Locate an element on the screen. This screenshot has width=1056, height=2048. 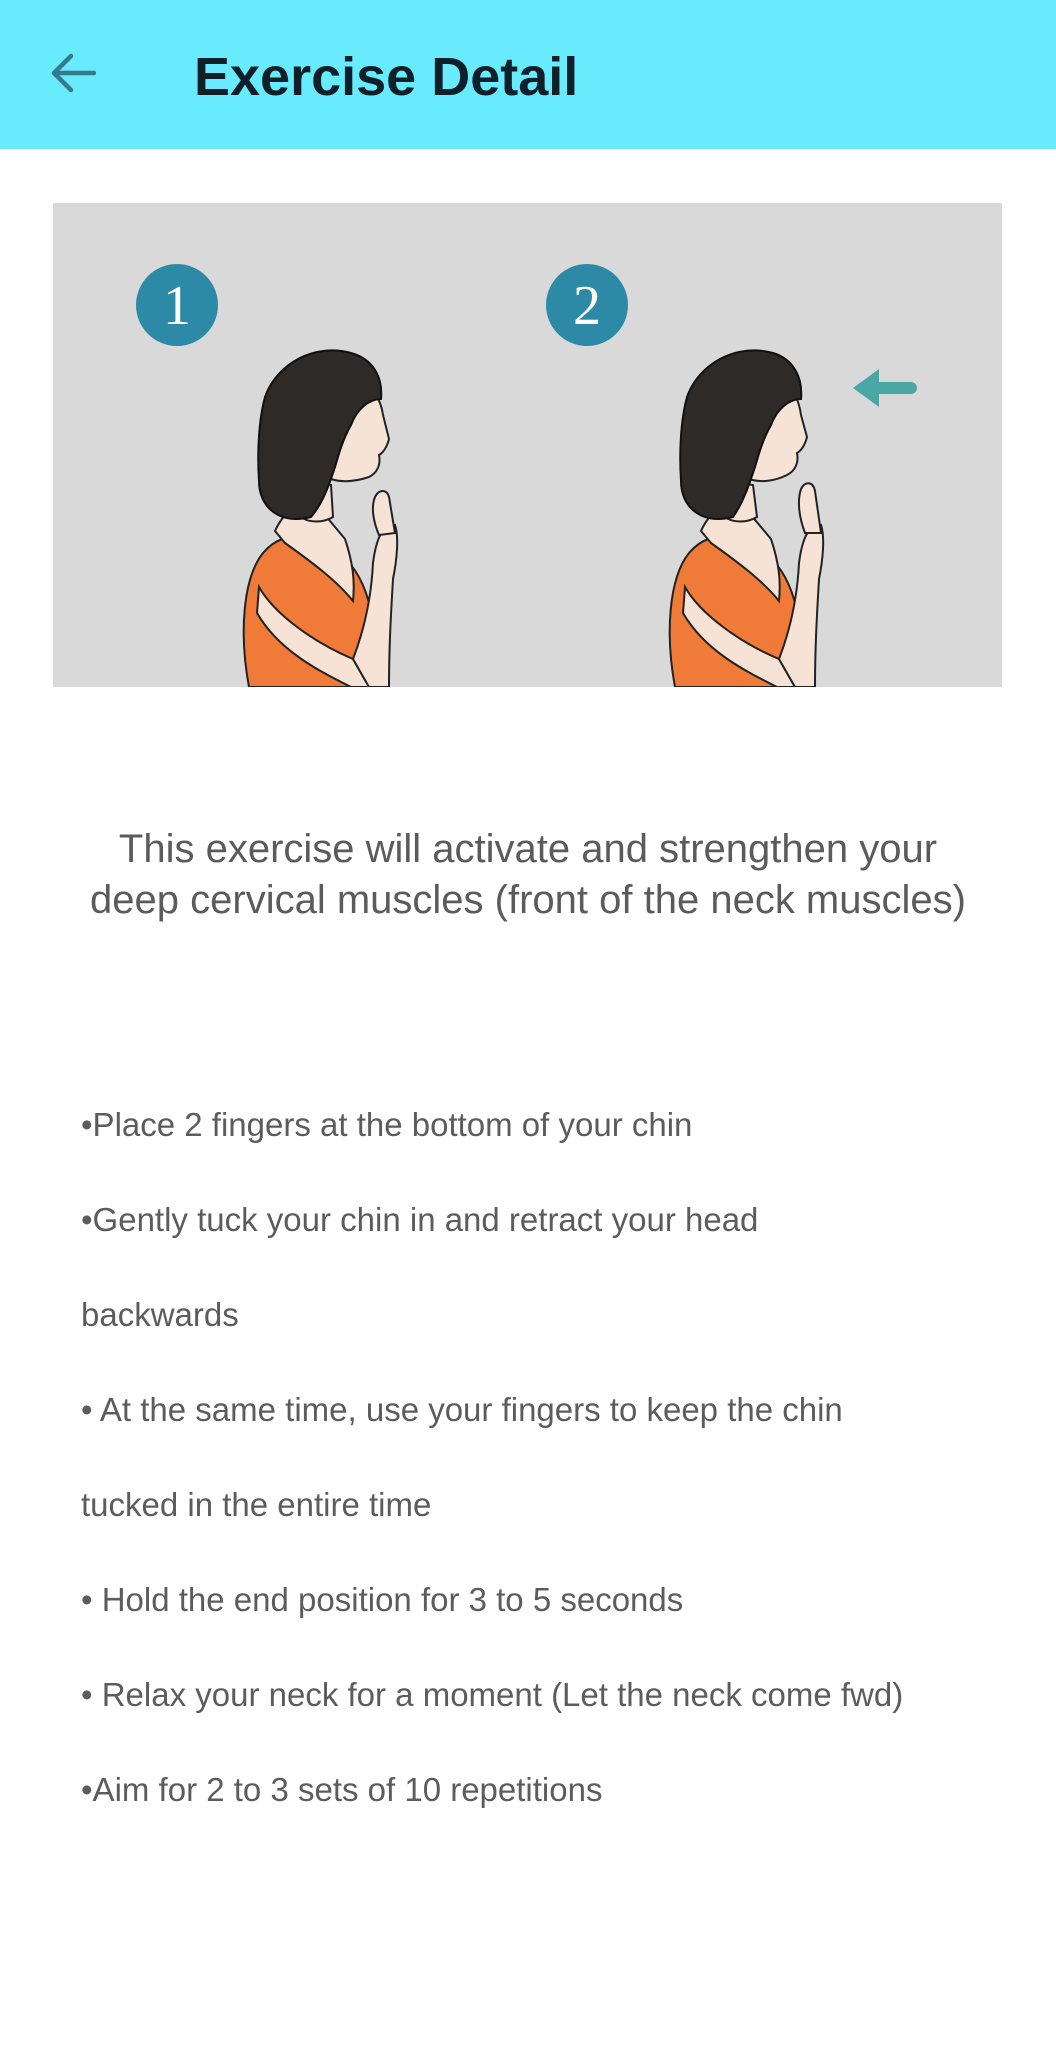
arrow-left-icon is located at coordinates (73, 73).